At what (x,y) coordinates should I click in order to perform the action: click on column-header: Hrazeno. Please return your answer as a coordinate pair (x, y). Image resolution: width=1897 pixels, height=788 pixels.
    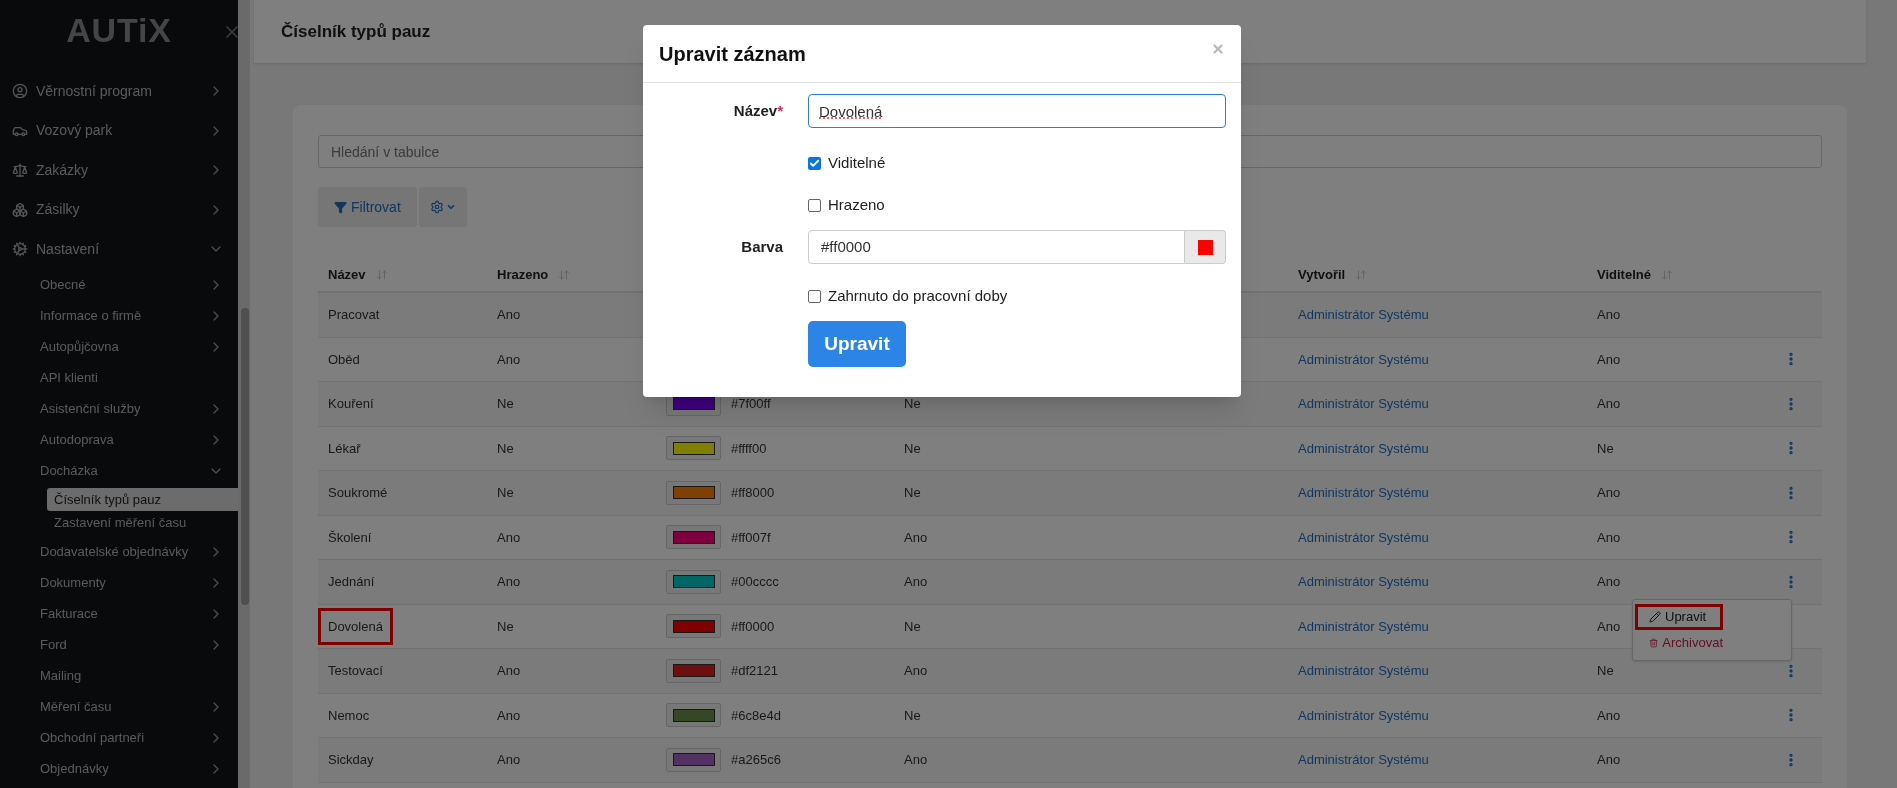
    Looking at the image, I should click on (523, 274).